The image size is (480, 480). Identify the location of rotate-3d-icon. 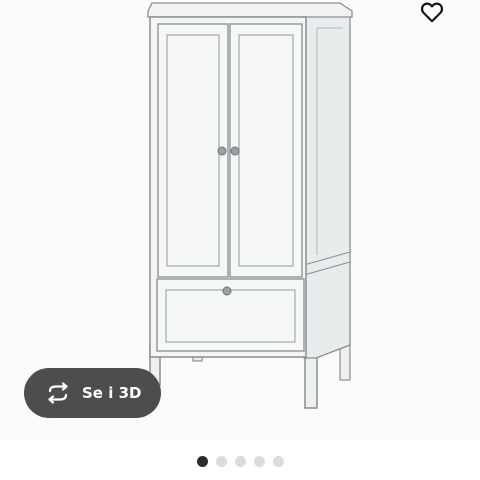
(58, 393).